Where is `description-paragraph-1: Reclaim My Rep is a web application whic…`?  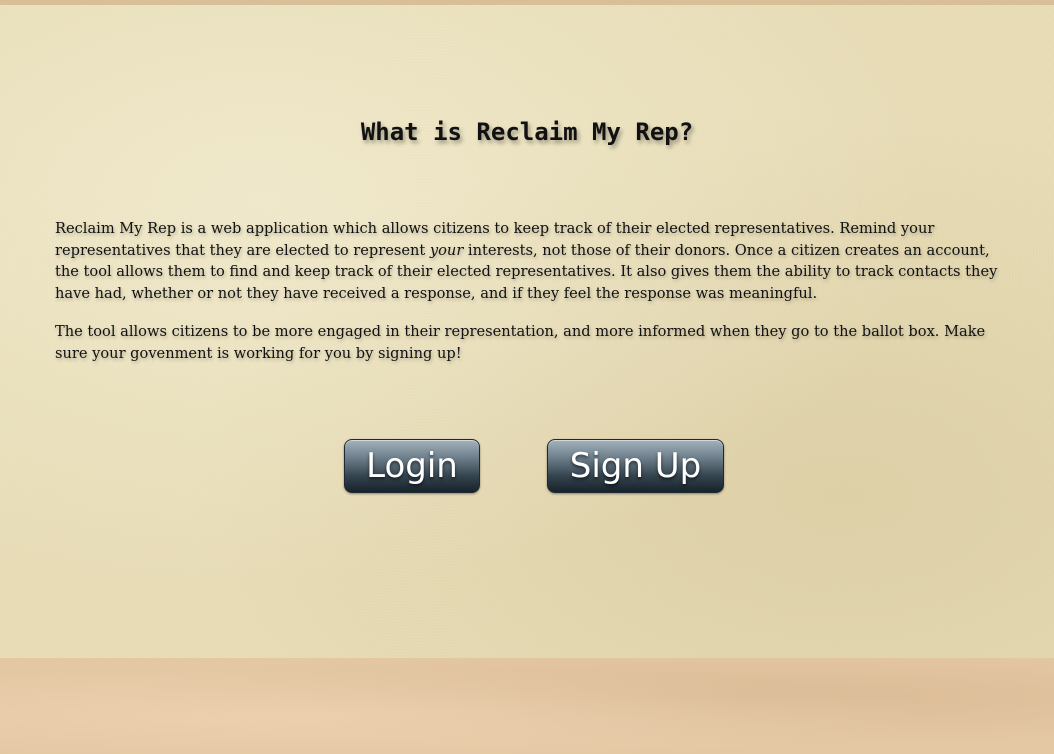
description-paragraph-1: Reclaim My Rep is a web application whic… is located at coordinates (530, 261).